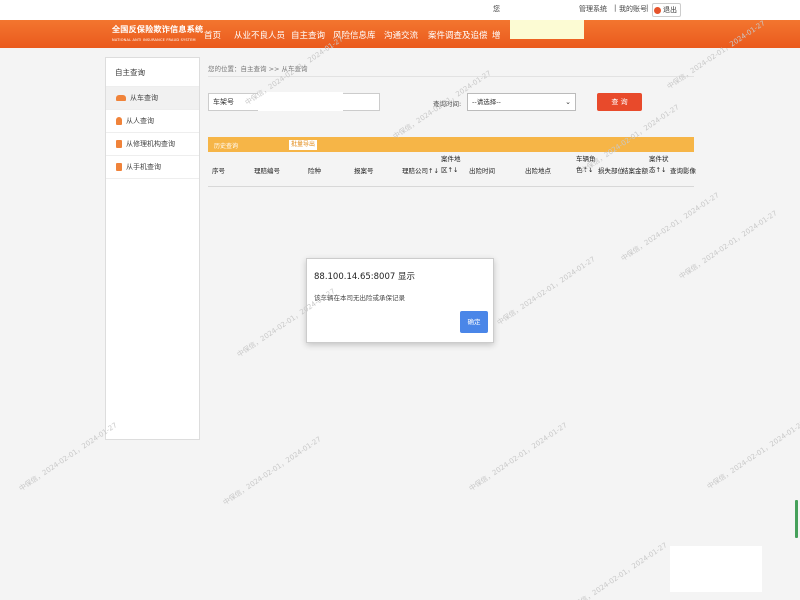 Image resolution: width=800 pixels, height=600 pixels. Describe the element at coordinates (619, 102) in the screenshot. I see `query-button: 查 询` at that location.